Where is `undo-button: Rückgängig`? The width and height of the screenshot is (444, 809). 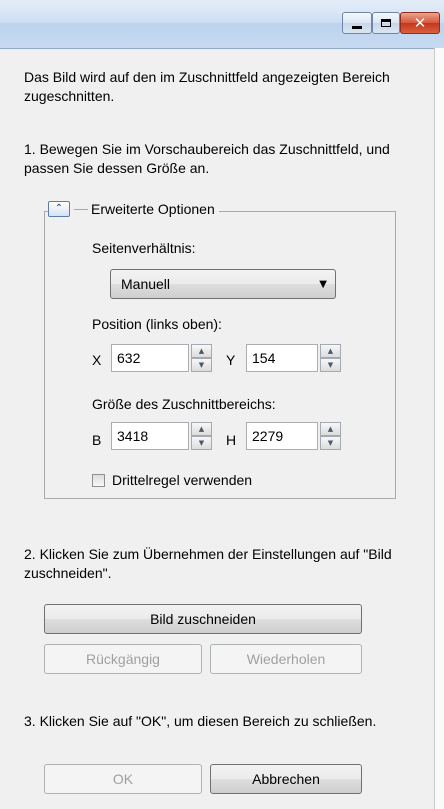 undo-button: Rückgängig is located at coordinates (123, 659).